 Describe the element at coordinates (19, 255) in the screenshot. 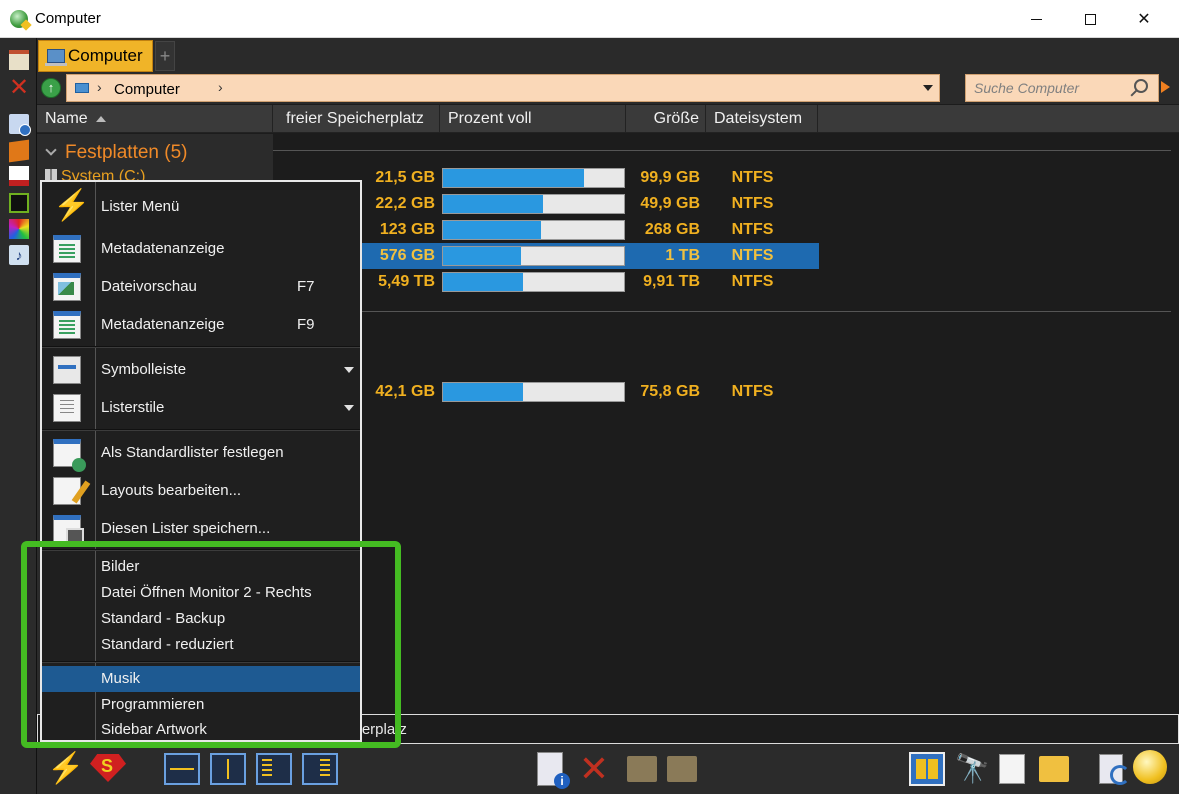

I see `music-icon: ♪` at that location.